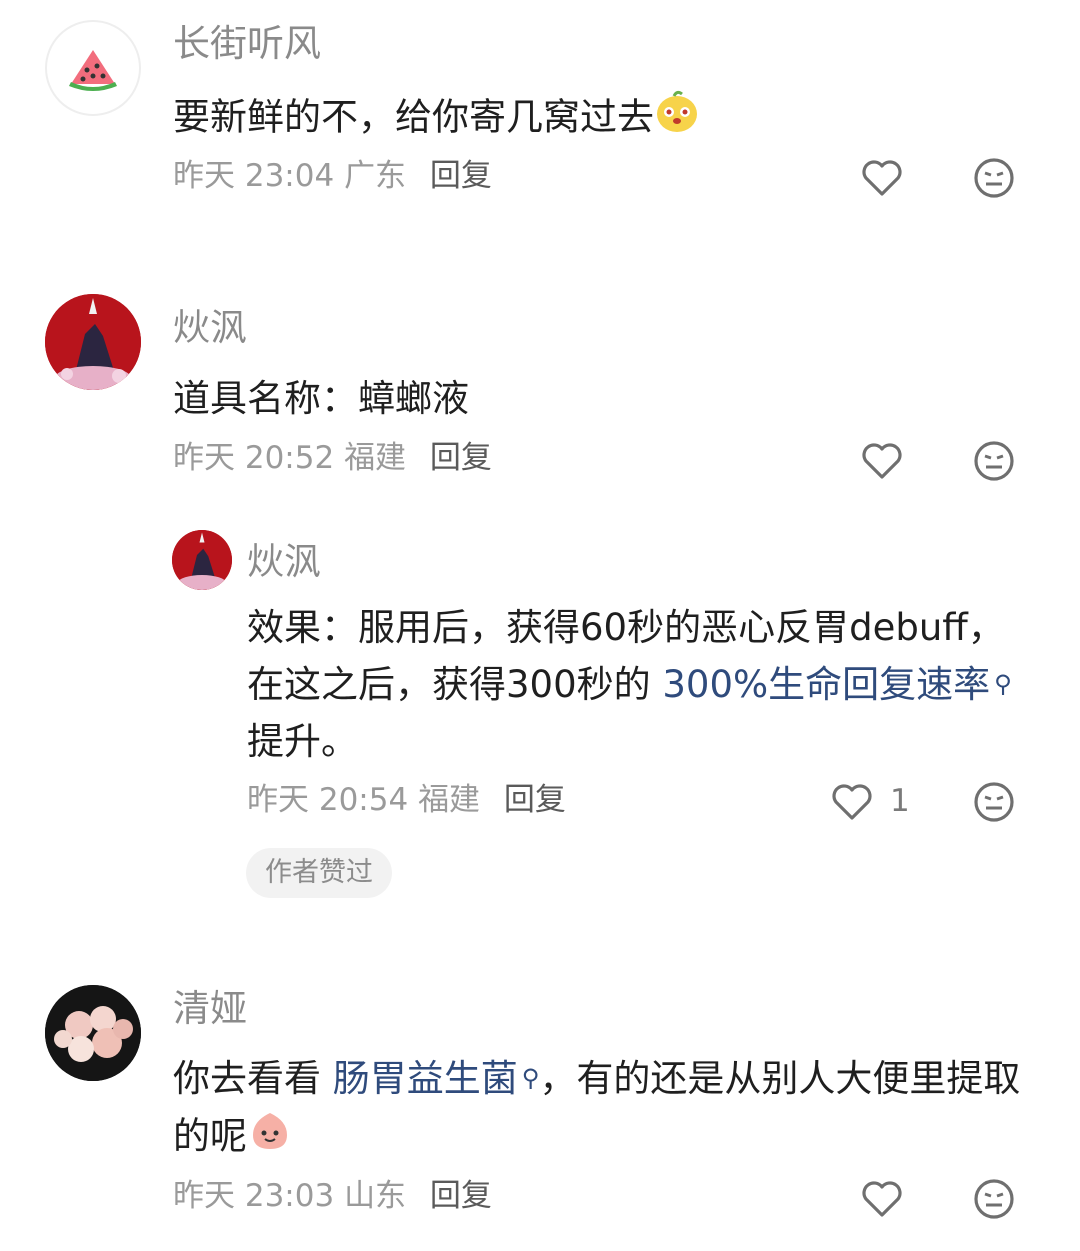 The height and width of the screenshot is (1251, 1080). I want to click on comment-text-body: 要新鲜的不，给你寄几窝过去, so click(413, 117).